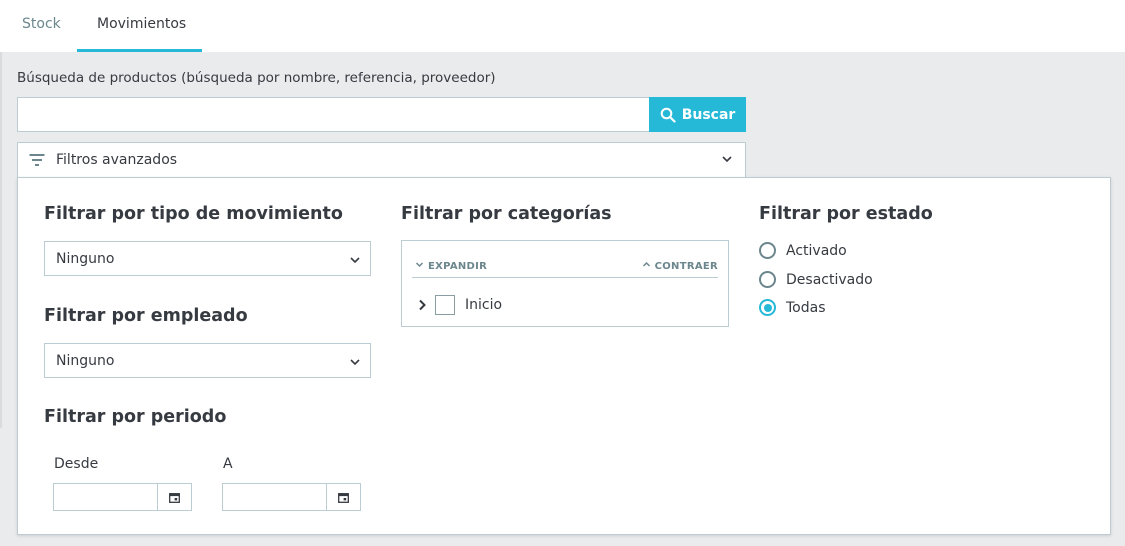 The image size is (1125, 546). Describe the element at coordinates (806, 307) in the screenshot. I see `status-option-label: Todas` at that location.